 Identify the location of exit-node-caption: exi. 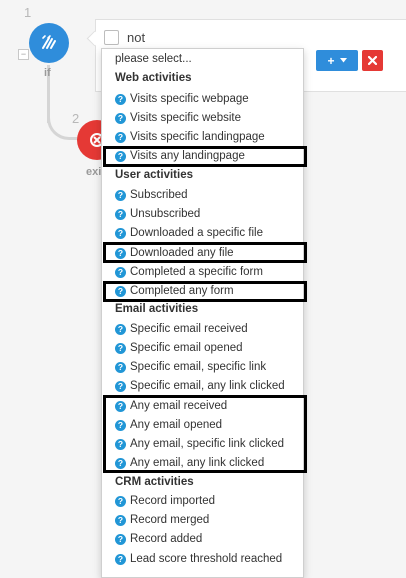
(94, 172).